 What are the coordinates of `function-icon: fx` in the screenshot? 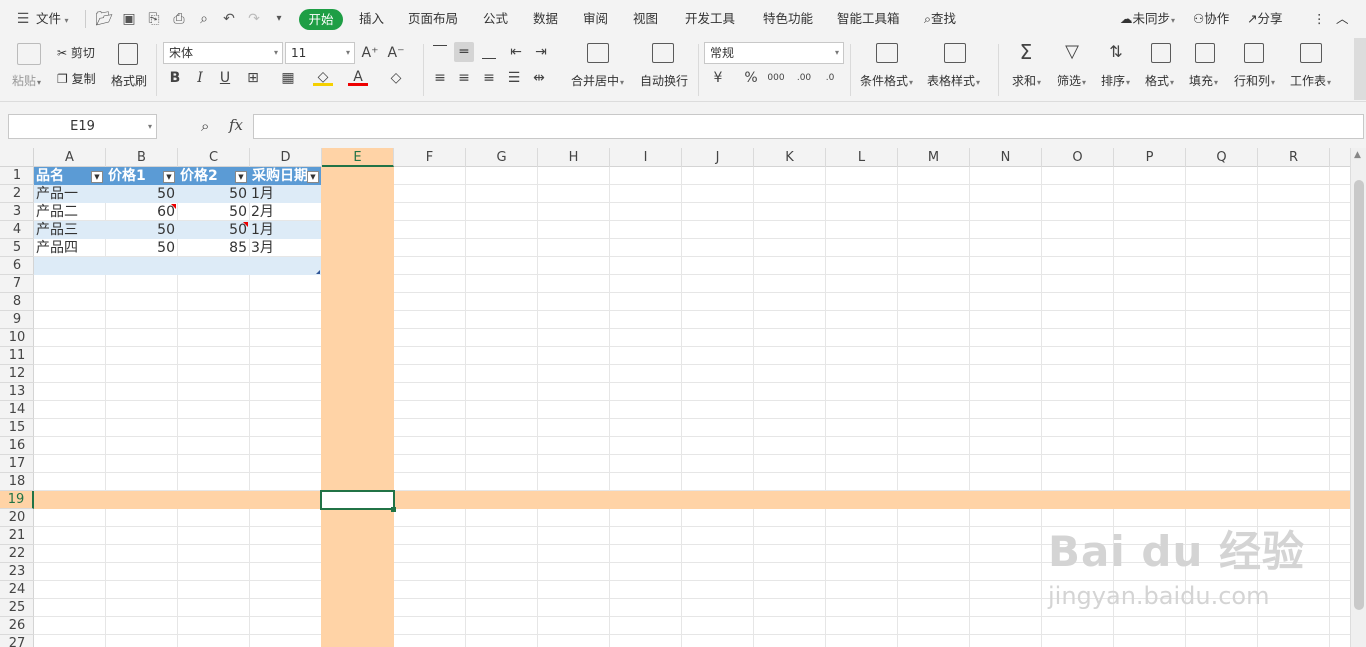 It's located at (236, 125).